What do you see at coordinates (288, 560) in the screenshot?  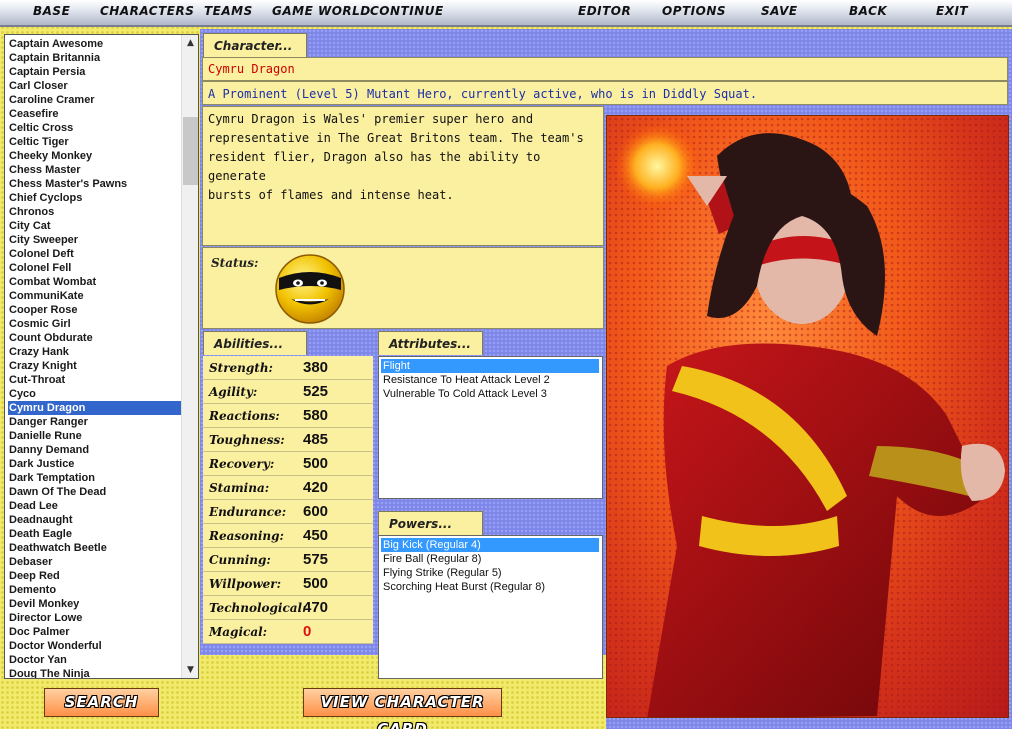 I see `ability-row: Cunning: 575` at bounding box center [288, 560].